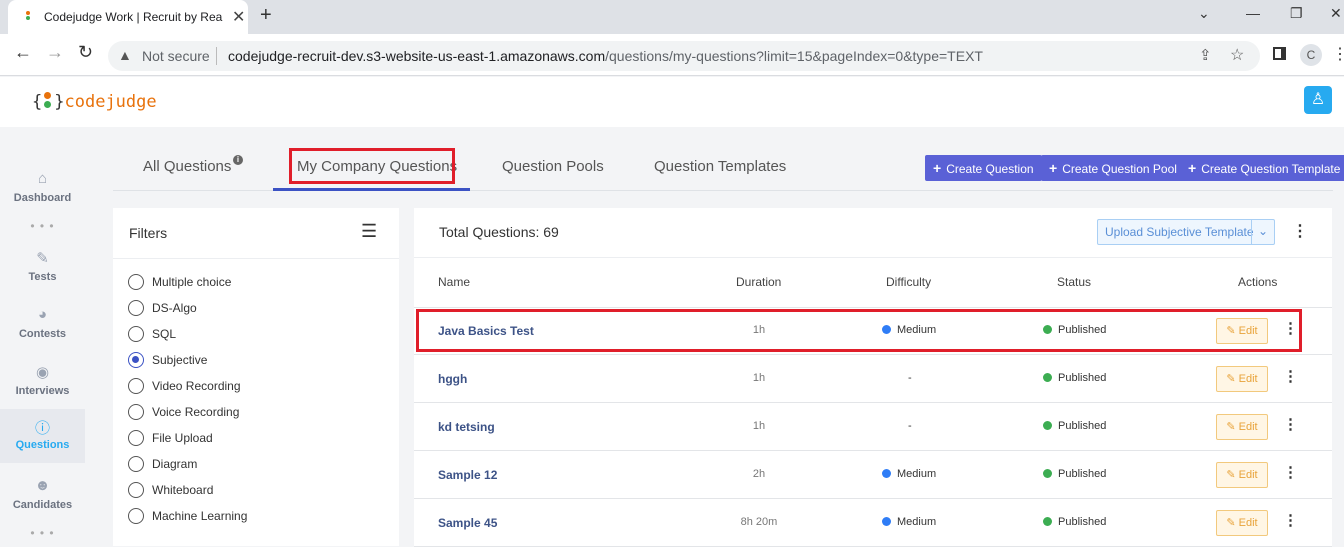 Image resolution: width=1344 pixels, height=547 pixels. Describe the element at coordinates (873, 427) in the screenshot. I see `table-row: kd tetsing 1h - Published ✎ Edit ⋮` at that location.